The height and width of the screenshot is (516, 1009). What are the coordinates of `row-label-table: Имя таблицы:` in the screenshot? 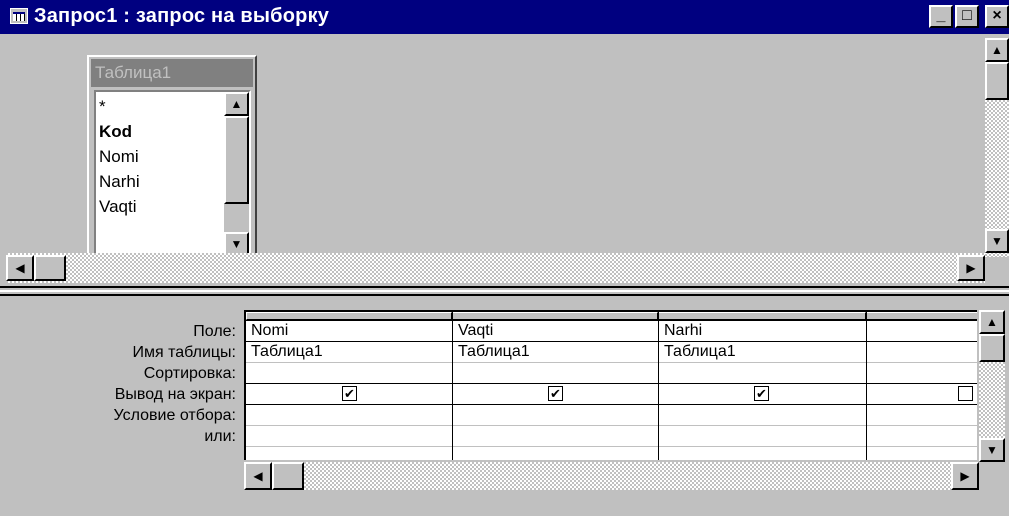 It's located at (184, 352).